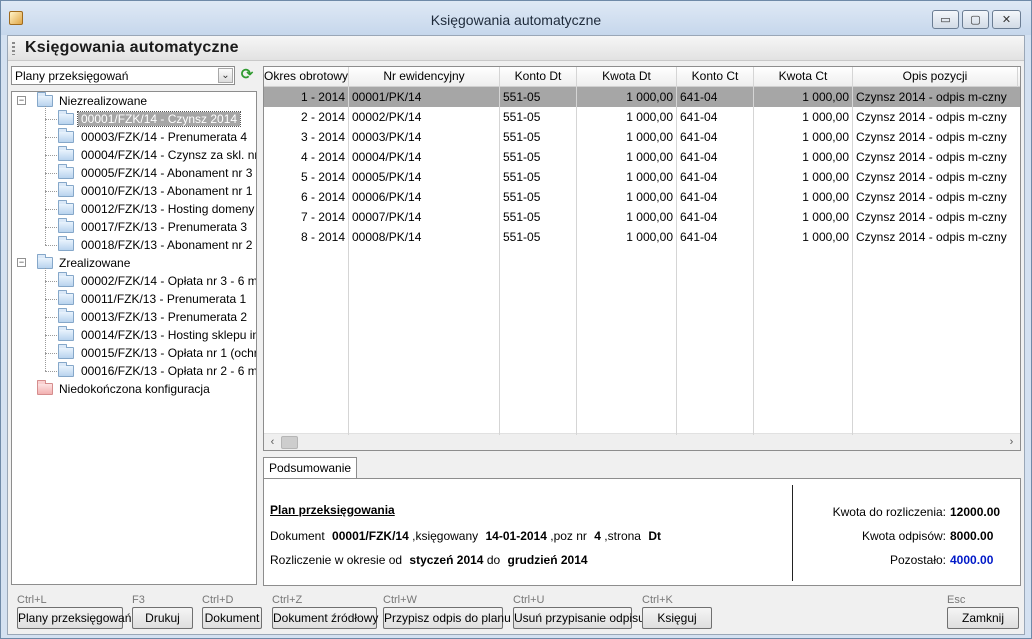 The width and height of the screenshot is (1032, 639). What do you see at coordinates (134, 173) in the screenshot?
I see `tree-item: 00005/FZK/14 - Abonament nr 3` at bounding box center [134, 173].